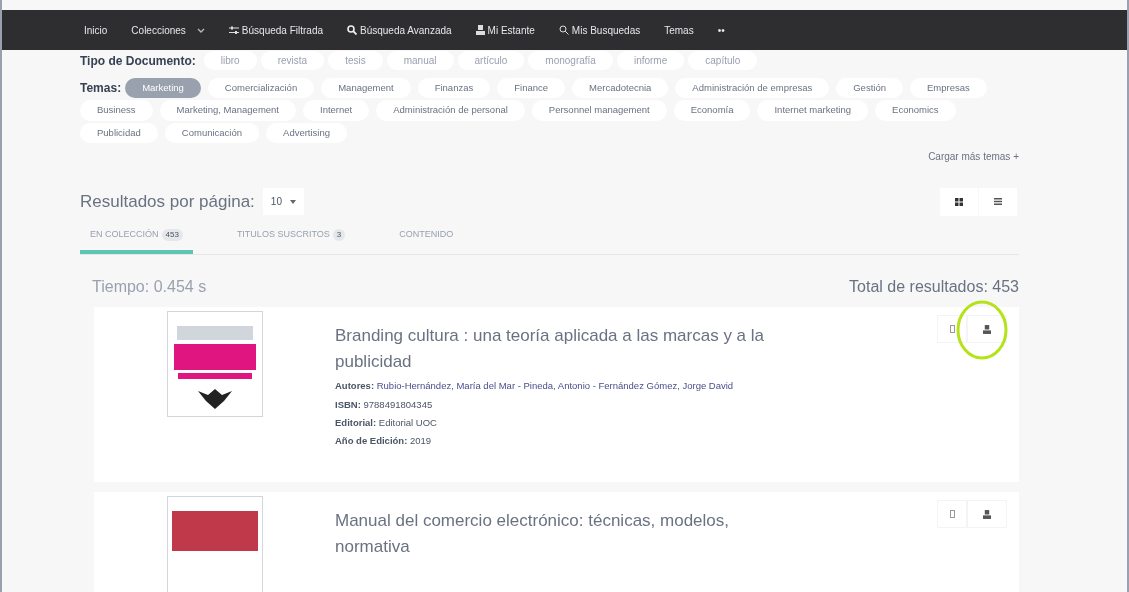 The image size is (1129, 592). What do you see at coordinates (420, 60) in the screenshot?
I see `document-type-chip: manual` at bounding box center [420, 60].